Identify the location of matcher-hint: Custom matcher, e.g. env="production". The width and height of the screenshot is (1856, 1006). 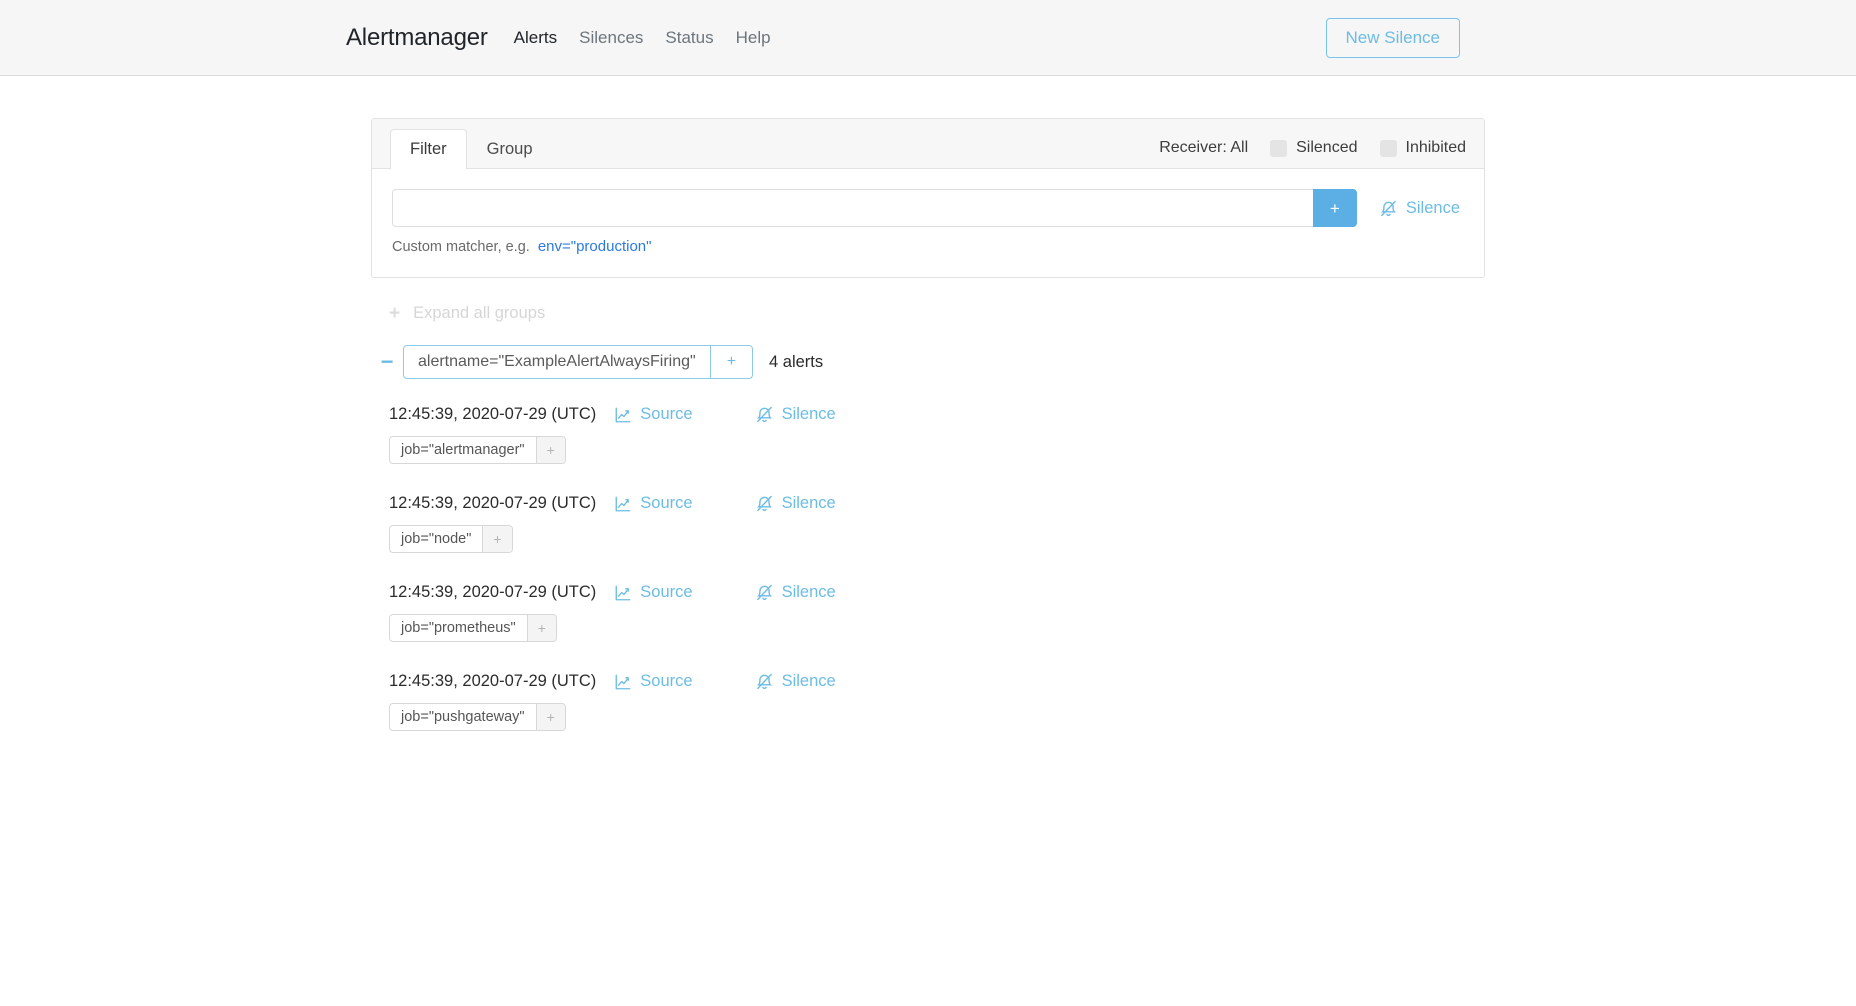
(928, 246).